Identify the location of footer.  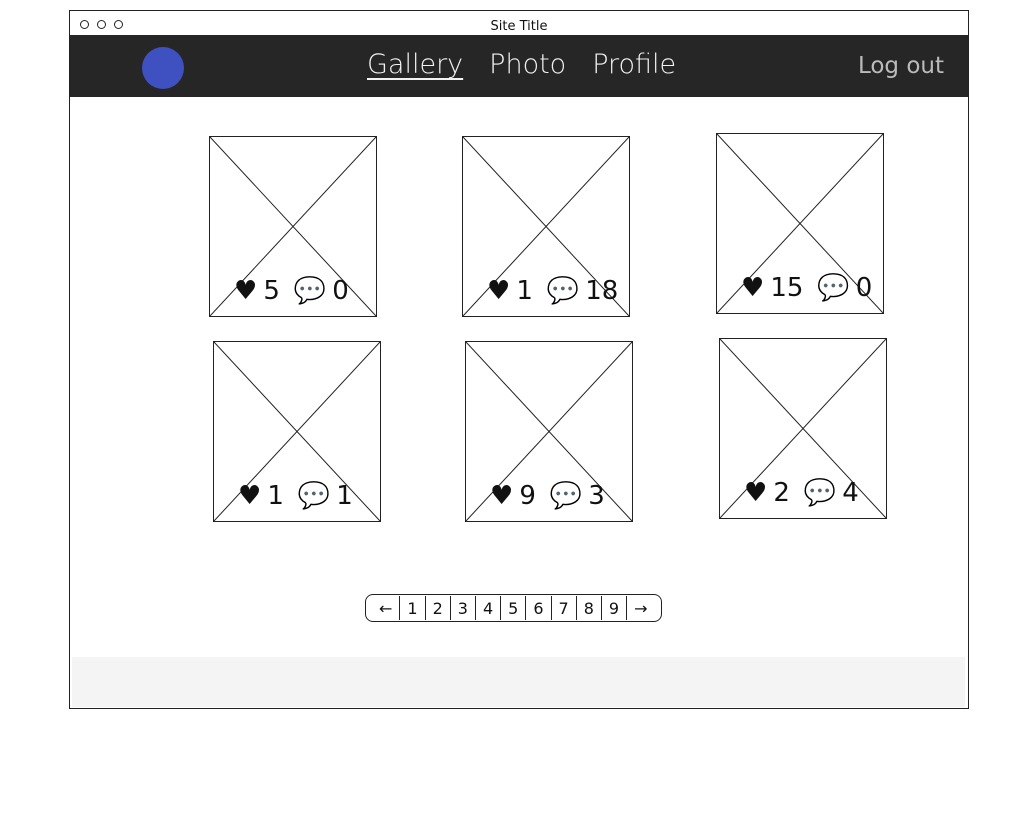
(518, 682).